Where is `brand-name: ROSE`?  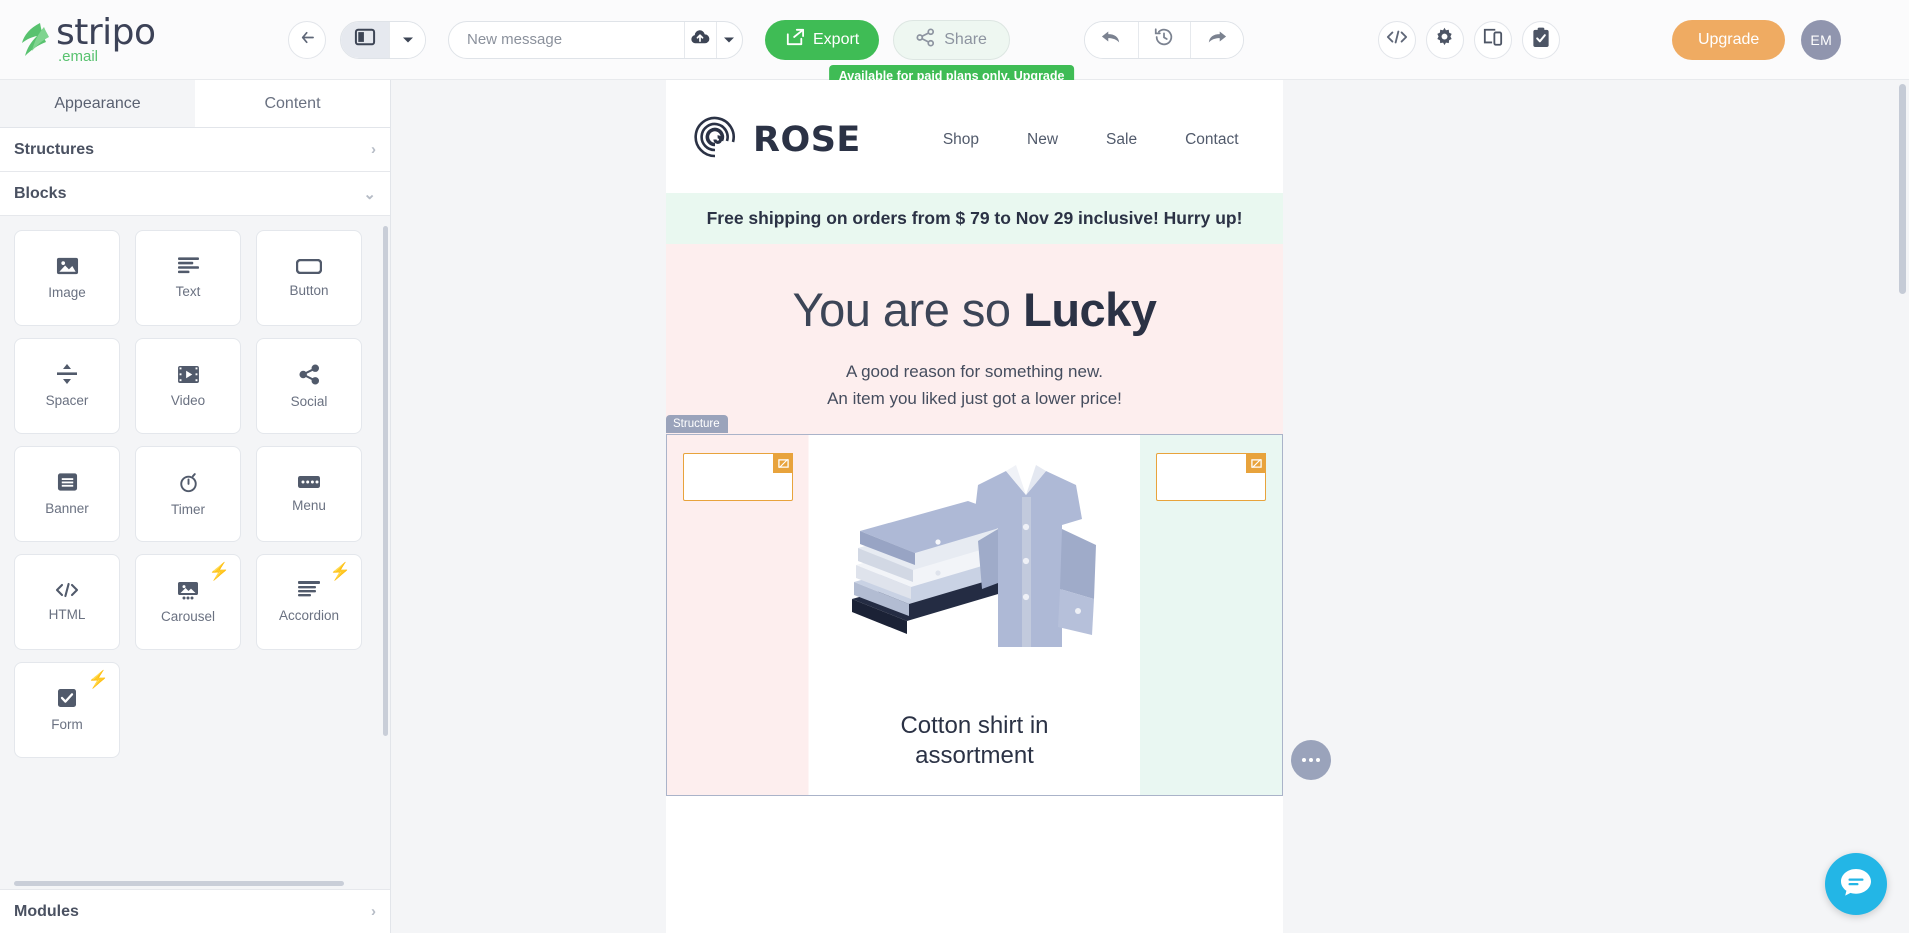
brand-name: ROSE is located at coordinates (807, 139).